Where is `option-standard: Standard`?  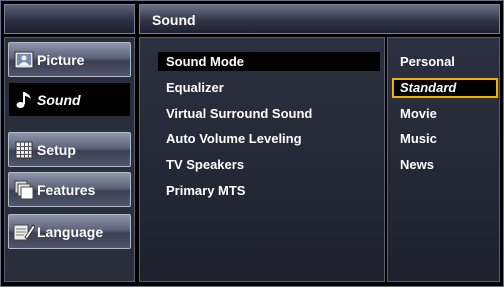
option-standard: Standard is located at coordinates (445, 88).